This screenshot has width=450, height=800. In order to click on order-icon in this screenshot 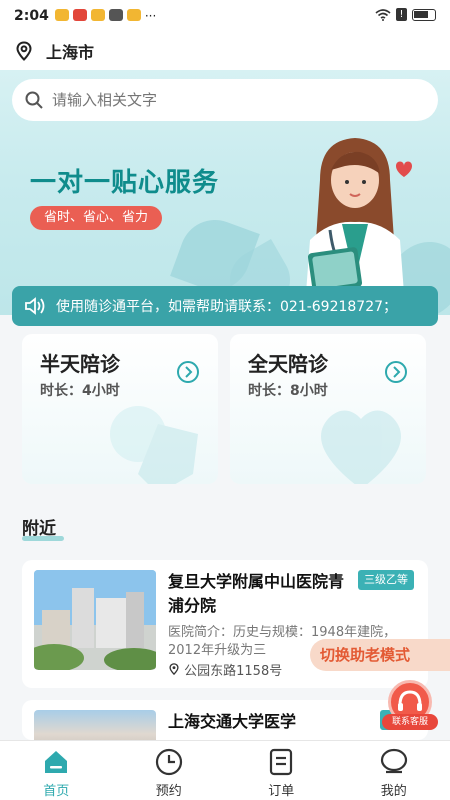, I will do `click(281, 762)`.